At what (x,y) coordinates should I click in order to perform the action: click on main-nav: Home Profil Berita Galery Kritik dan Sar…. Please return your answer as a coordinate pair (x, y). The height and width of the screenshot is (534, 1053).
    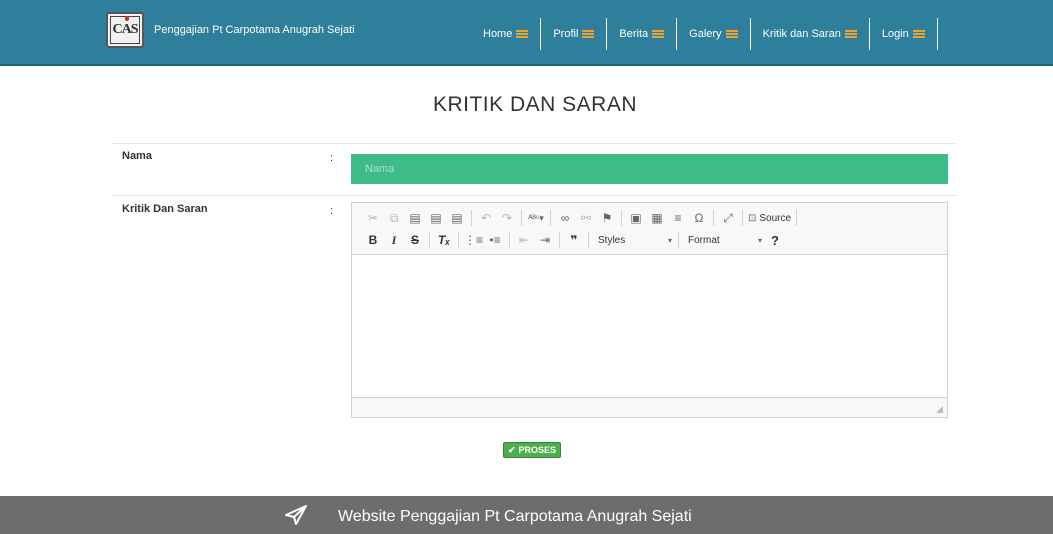
    Looking at the image, I should click on (704, 34).